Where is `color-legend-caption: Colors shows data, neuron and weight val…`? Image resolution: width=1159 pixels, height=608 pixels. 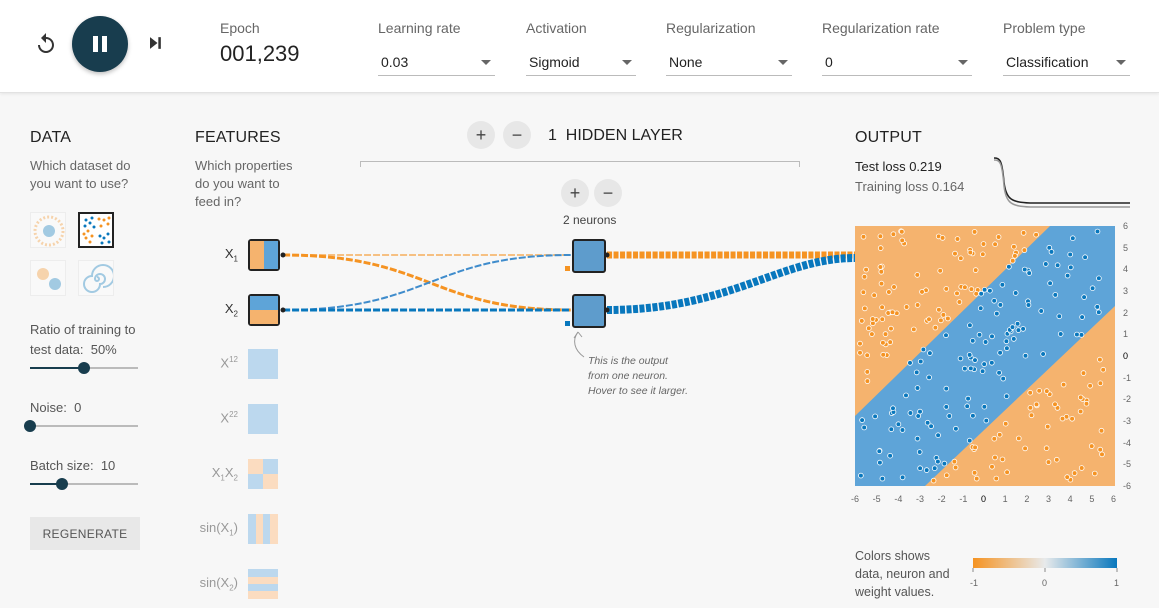
color-legend-caption: Colors shows data, neuron and weight val… is located at coordinates (910, 574).